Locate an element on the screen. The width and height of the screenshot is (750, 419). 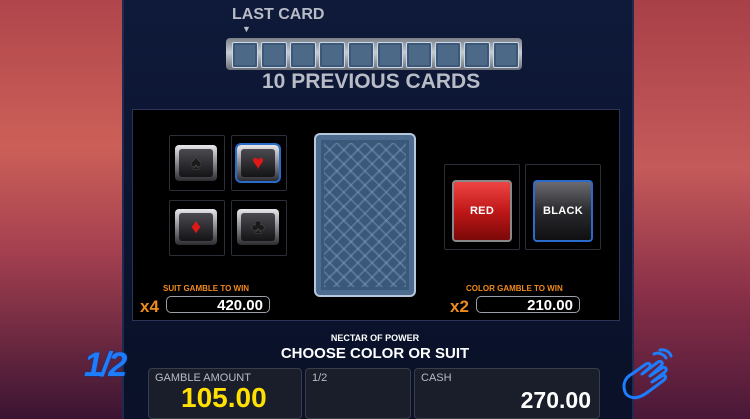
previous-cards-strip is located at coordinates (374, 54).